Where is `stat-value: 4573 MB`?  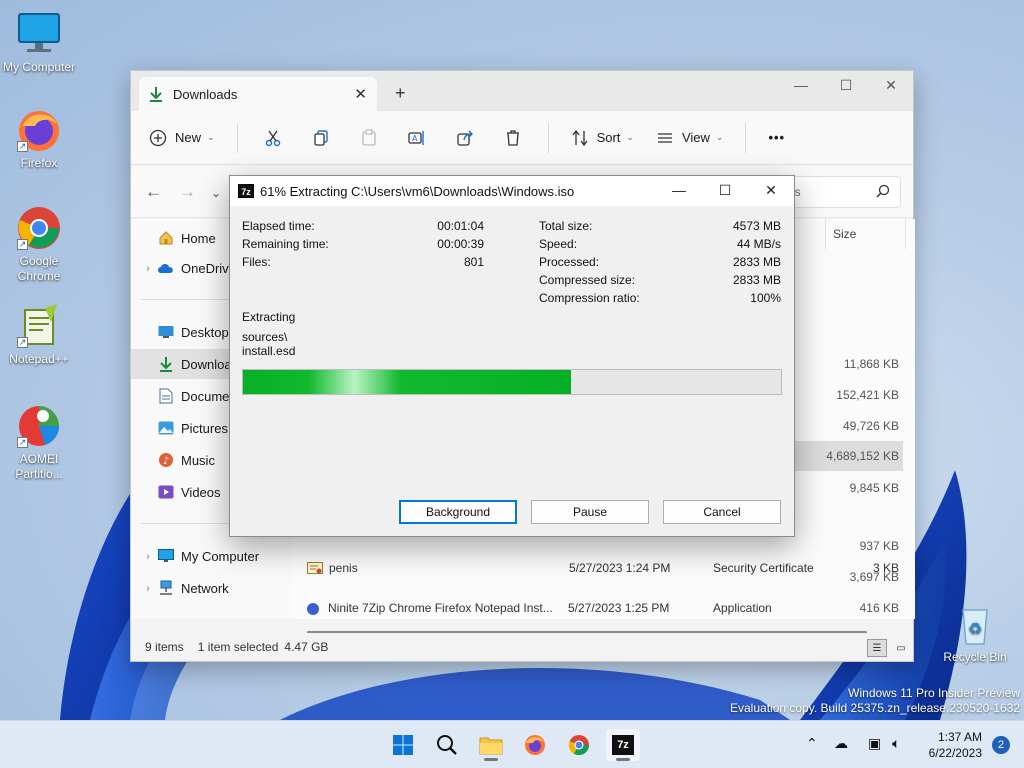 stat-value: 4573 MB is located at coordinates (756, 226).